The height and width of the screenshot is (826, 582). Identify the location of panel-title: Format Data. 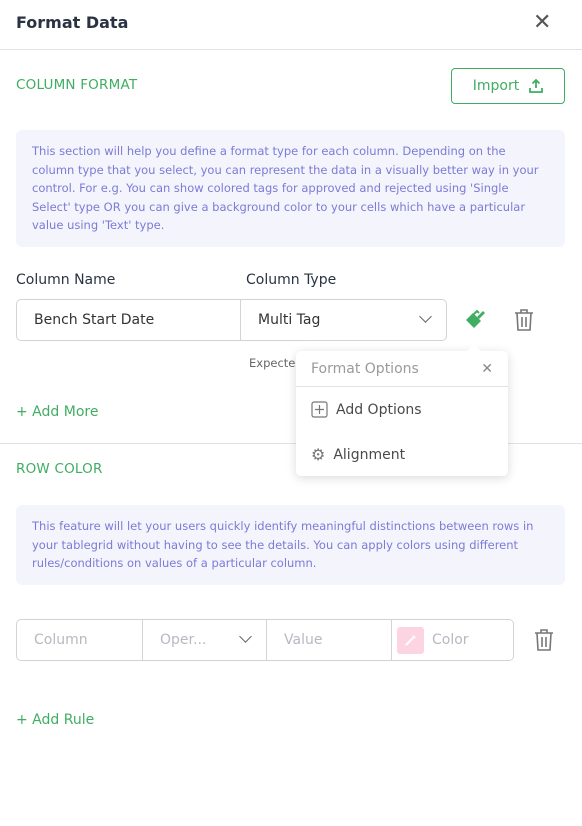
(72, 22).